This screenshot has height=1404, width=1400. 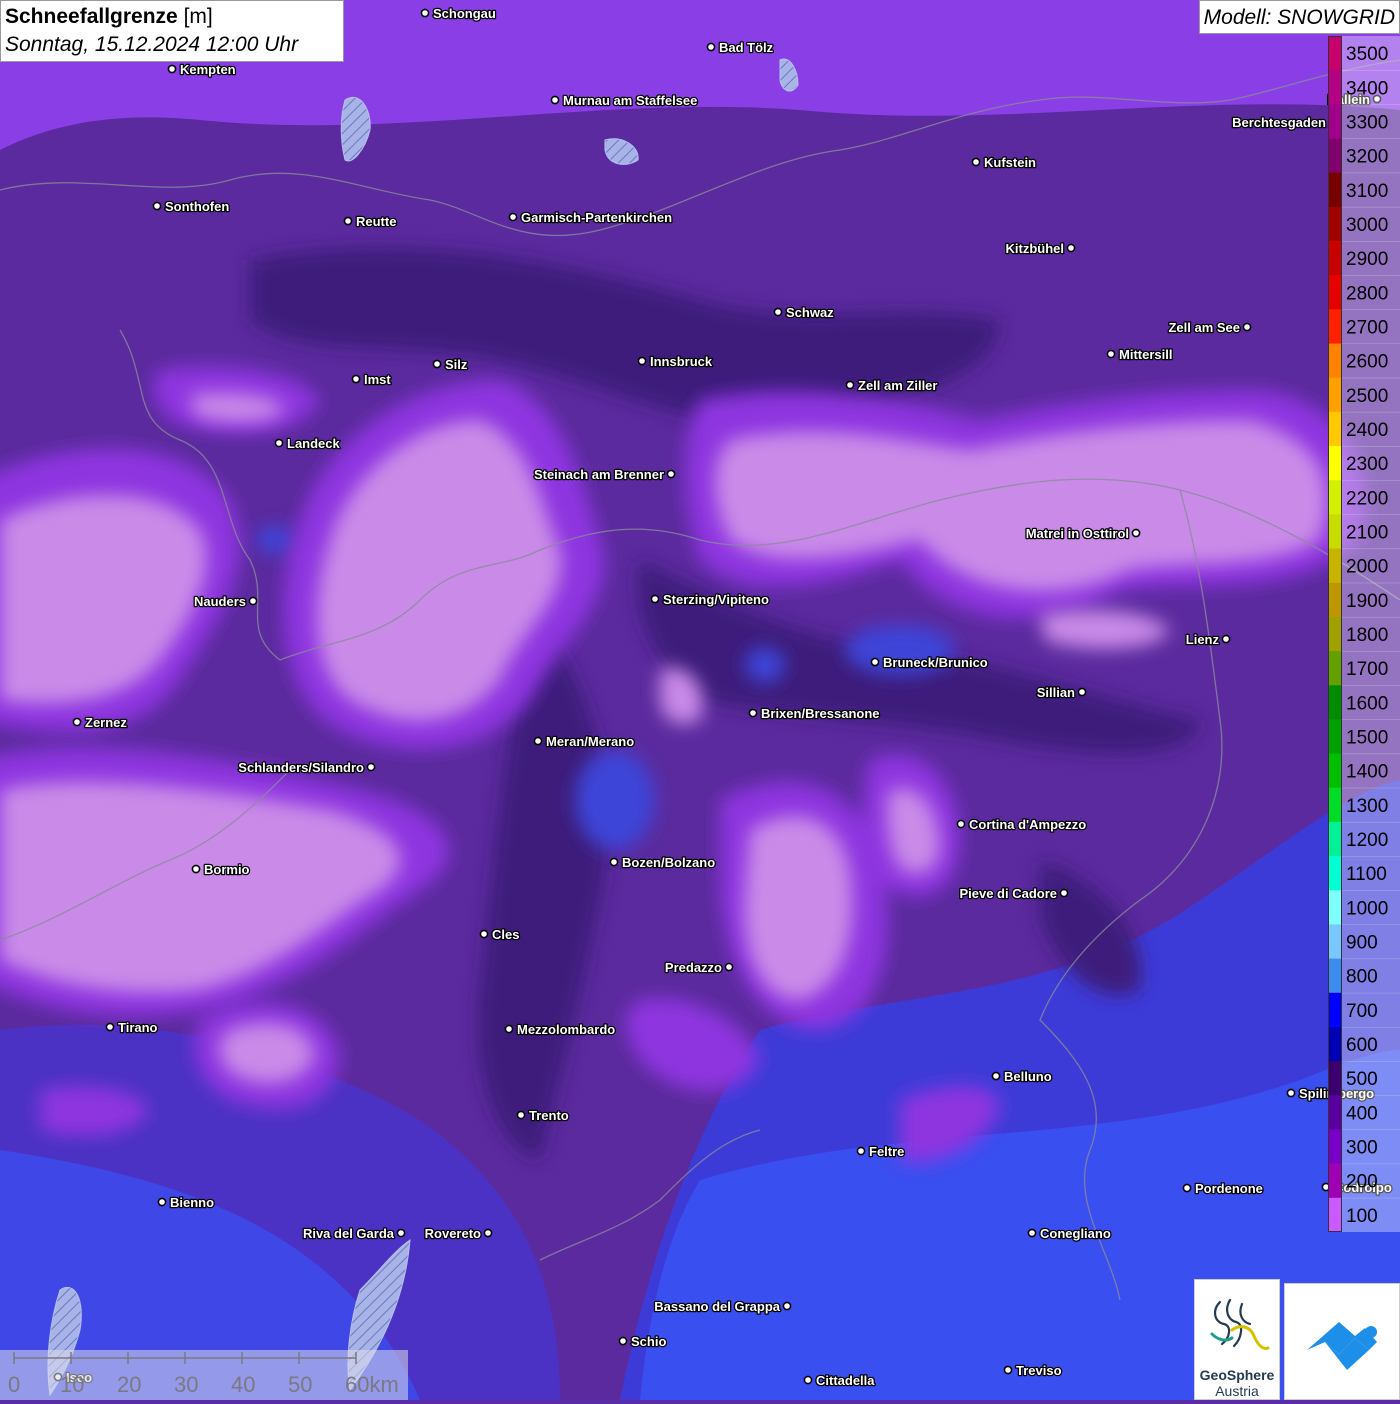 What do you see at coordinates (892, 385) in the screenshot?
I see `place-marker: Zell am Ziller` at bounding box center [892, 385].